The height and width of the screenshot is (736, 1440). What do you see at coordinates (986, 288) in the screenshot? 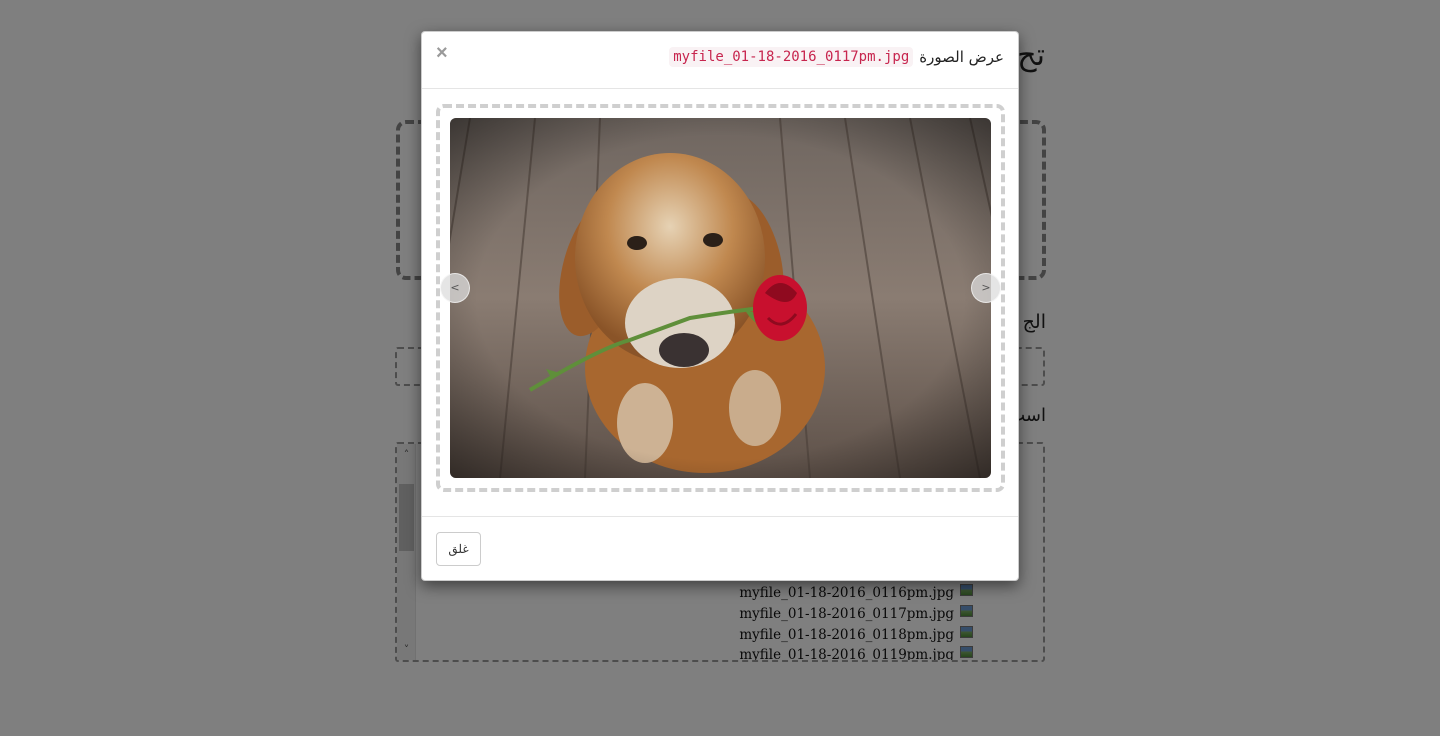
I see `next-image-button: >` at bounding box center [986, 288].